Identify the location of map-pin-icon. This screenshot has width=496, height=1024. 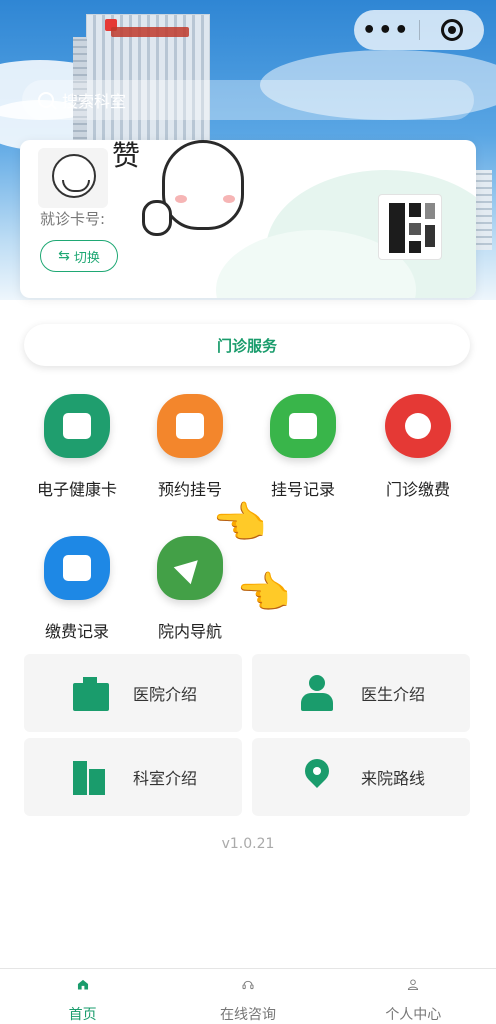
(317, 774).